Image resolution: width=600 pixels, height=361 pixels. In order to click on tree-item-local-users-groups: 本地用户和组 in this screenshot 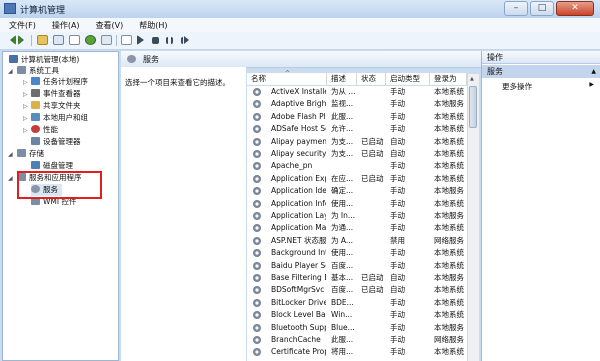, I will do `click(59, 118)`.